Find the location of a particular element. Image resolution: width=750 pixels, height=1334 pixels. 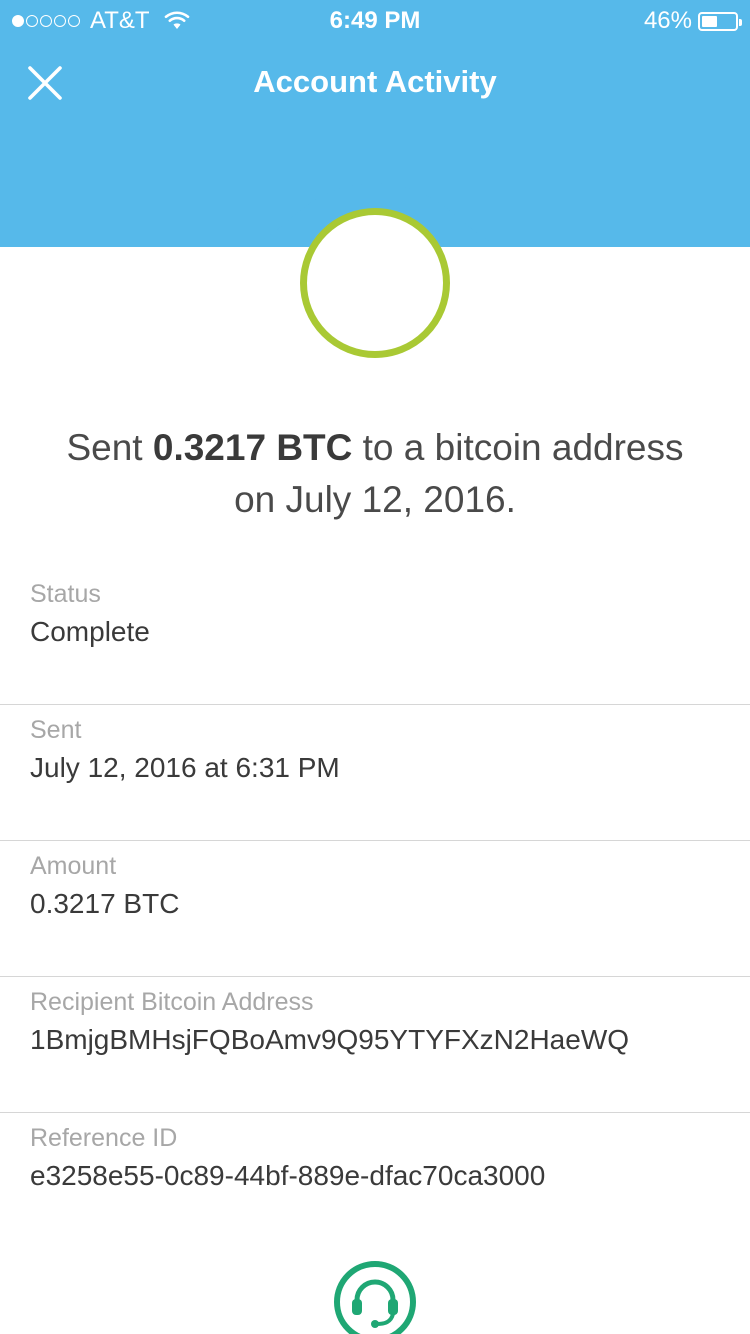

summary-amount: 0.3217 BTC is located at coordinates (252, 447).